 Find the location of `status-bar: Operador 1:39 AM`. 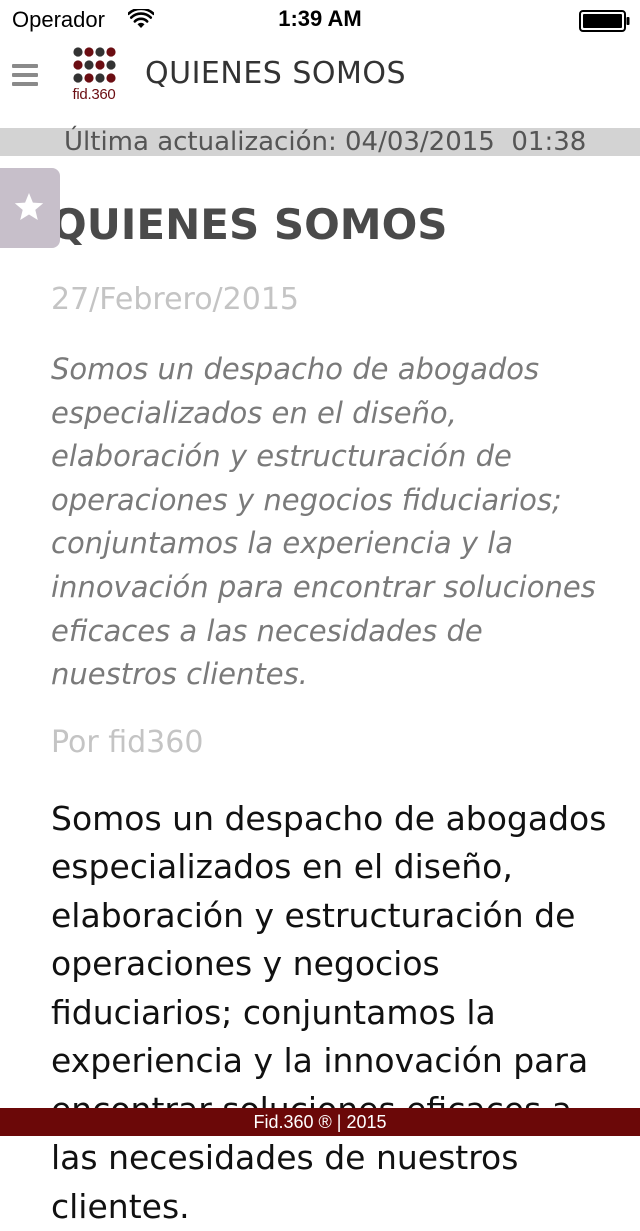

status-bar: Operador 1:39 AM is located at coordinates (320, 20).